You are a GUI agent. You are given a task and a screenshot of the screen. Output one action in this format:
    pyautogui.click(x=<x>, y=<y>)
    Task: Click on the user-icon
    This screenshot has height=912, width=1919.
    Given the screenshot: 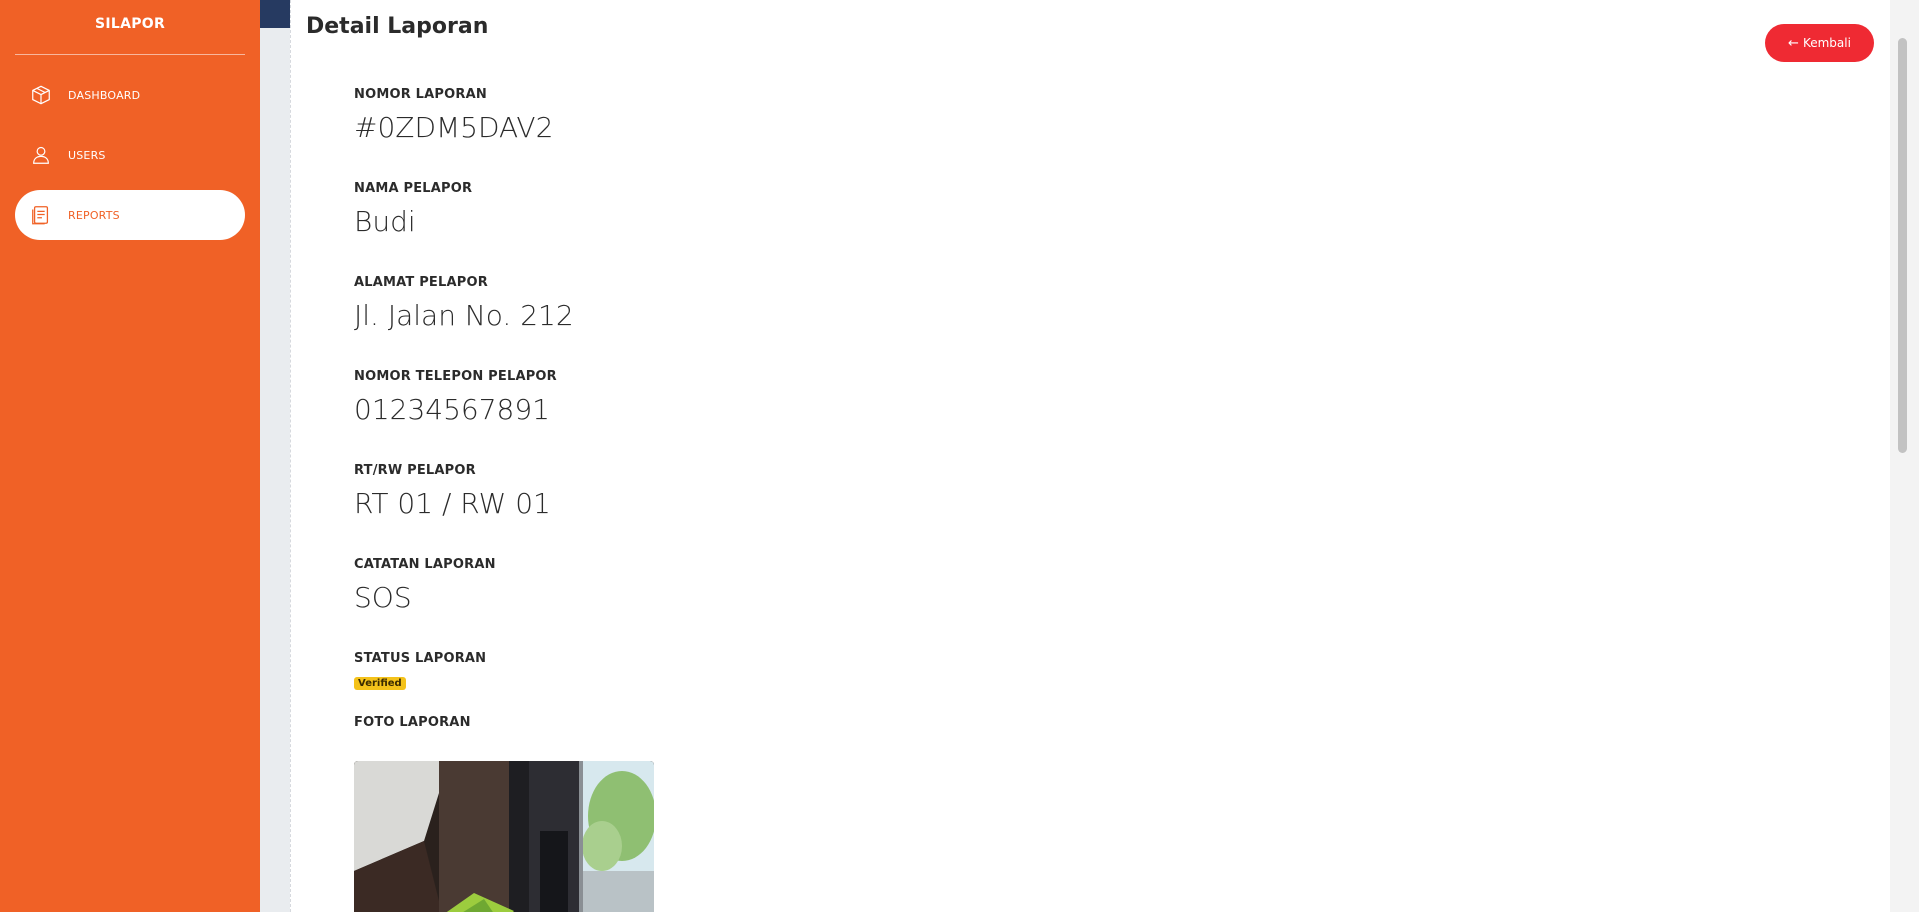 What is the action you would take?
    pyautogui.click(x=41, y=155)
    